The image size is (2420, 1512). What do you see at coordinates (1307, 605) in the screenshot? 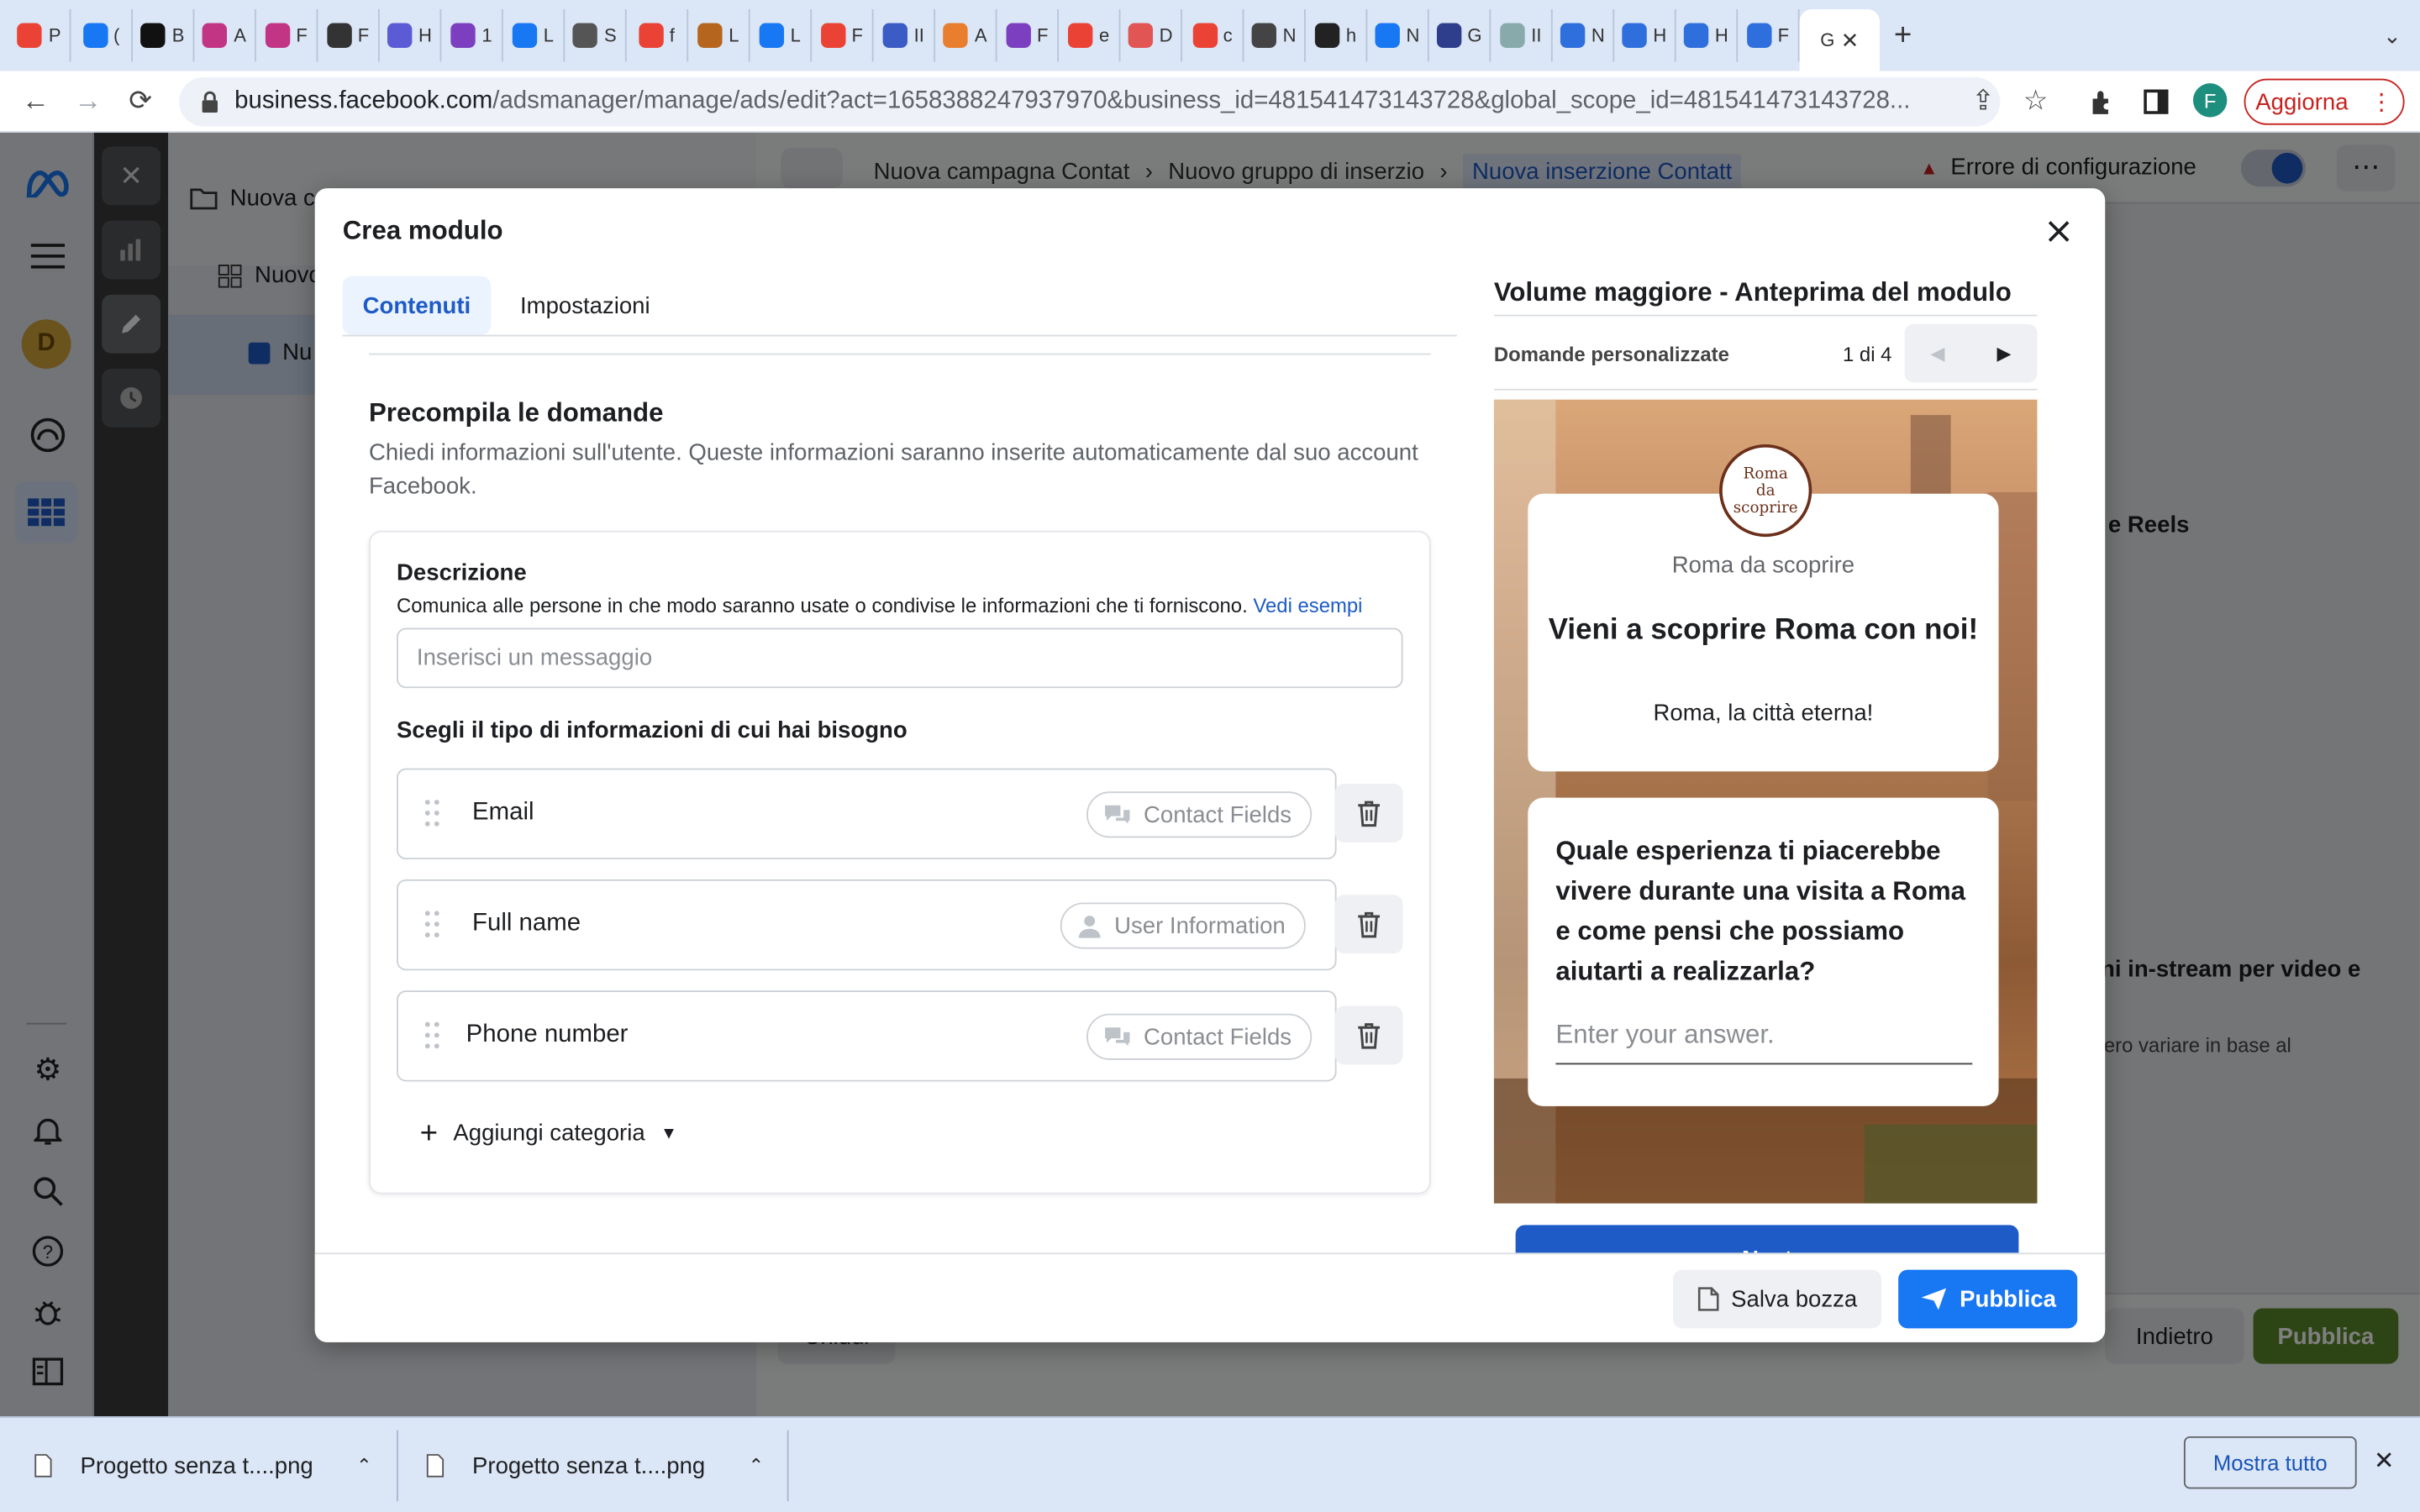
I see `see-examples-link: Vedi esempi` at bounding box center [1307, 605].